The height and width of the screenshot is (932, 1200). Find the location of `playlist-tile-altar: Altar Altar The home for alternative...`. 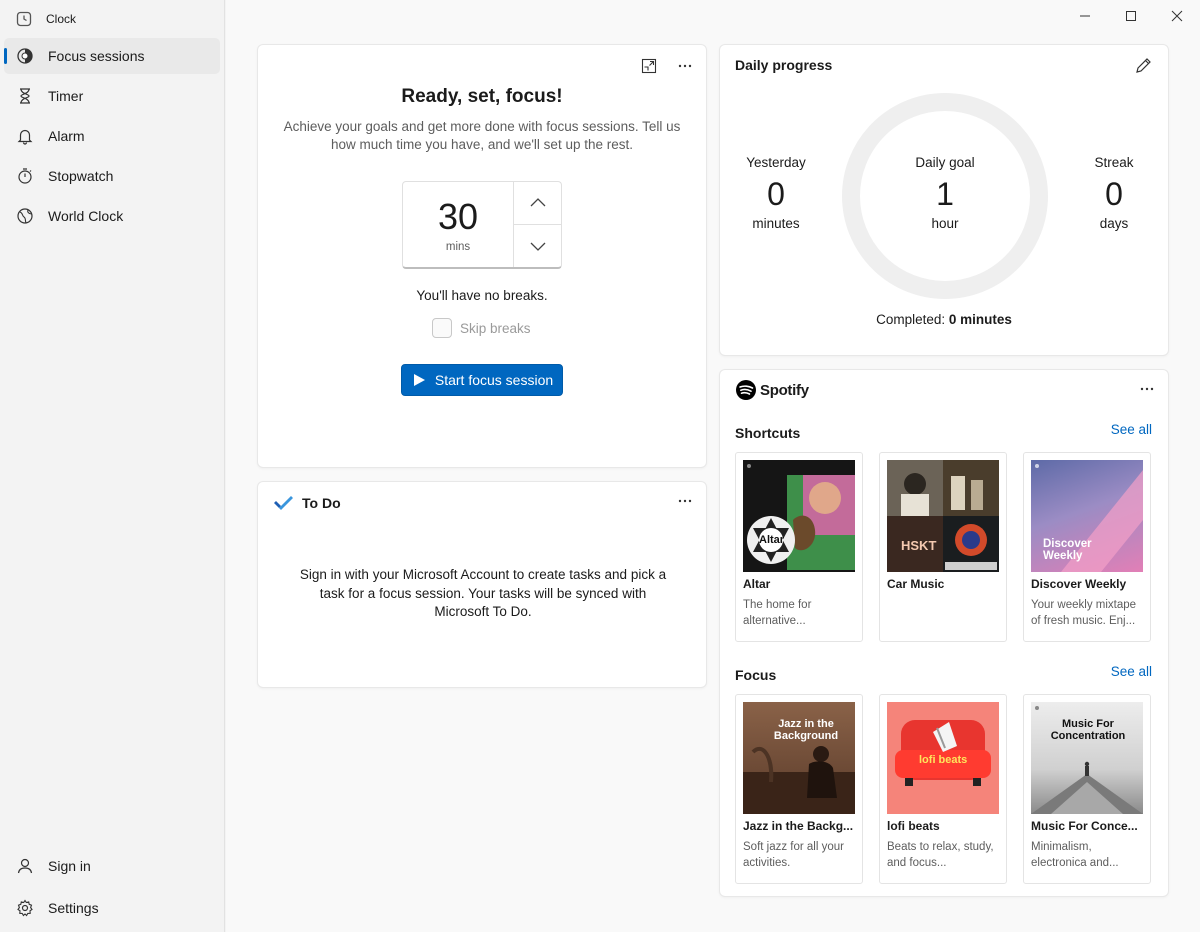

playlist-tile-altar: Altar Altar The home for alternative... is located at coordinates (799, 547).